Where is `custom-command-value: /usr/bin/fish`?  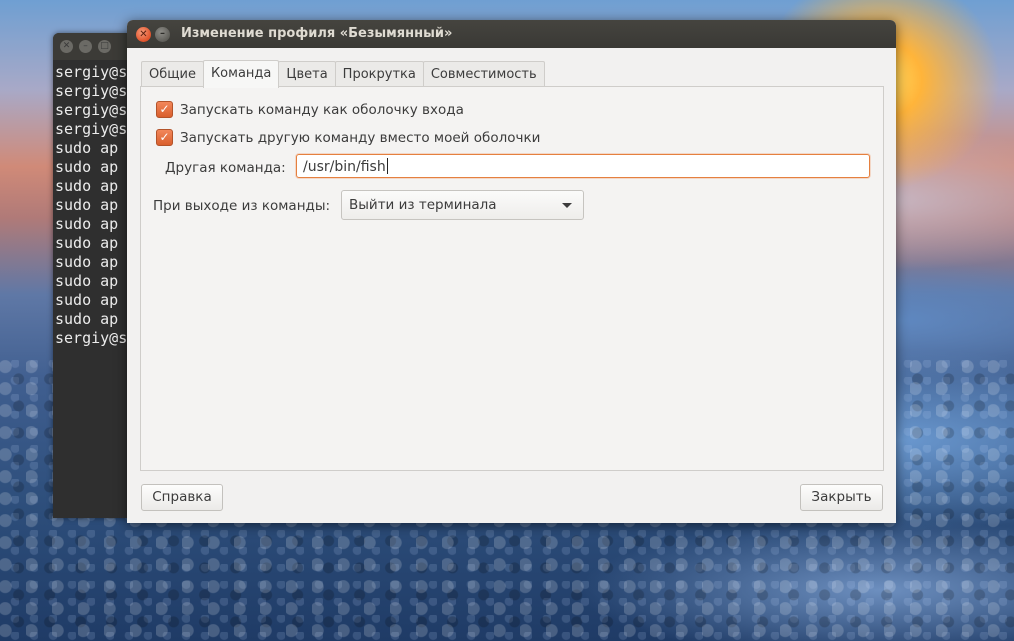 custom-command-value: /usr/bin/fish is located at coordinates (344, 167).